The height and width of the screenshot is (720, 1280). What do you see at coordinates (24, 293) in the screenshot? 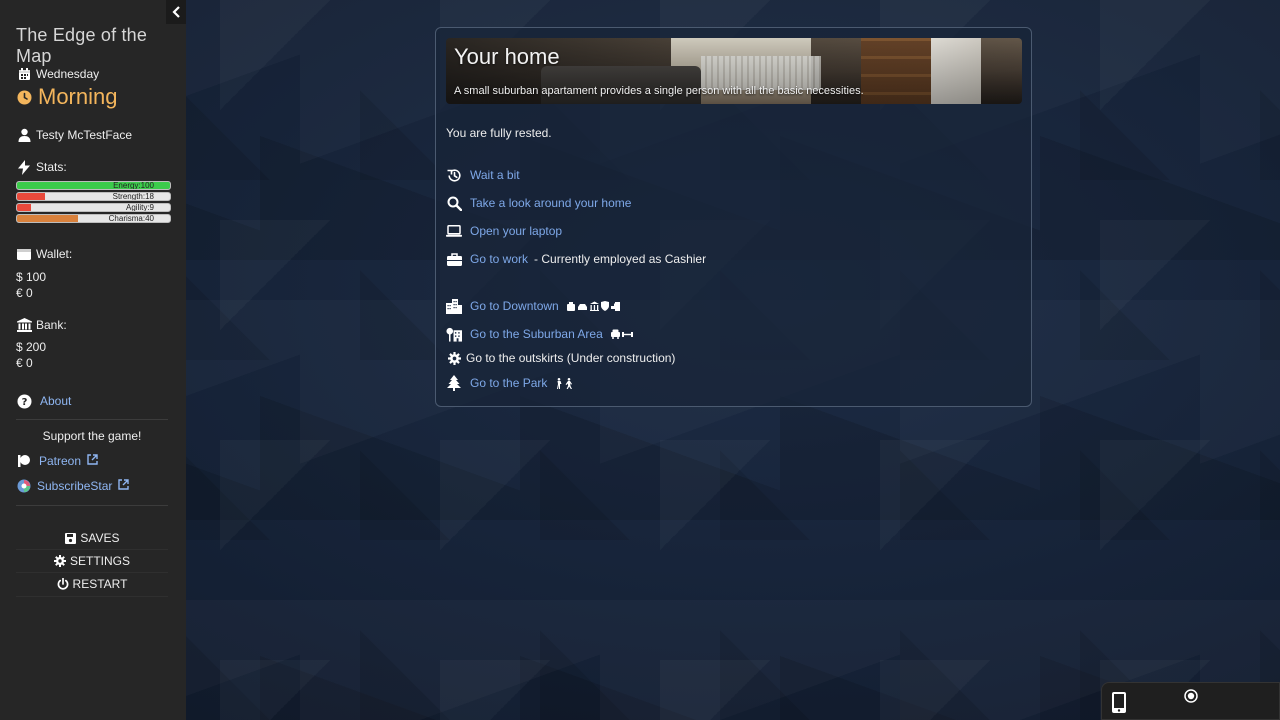
I see `wallet-eur: € 0` at bounding box center [24, 293].